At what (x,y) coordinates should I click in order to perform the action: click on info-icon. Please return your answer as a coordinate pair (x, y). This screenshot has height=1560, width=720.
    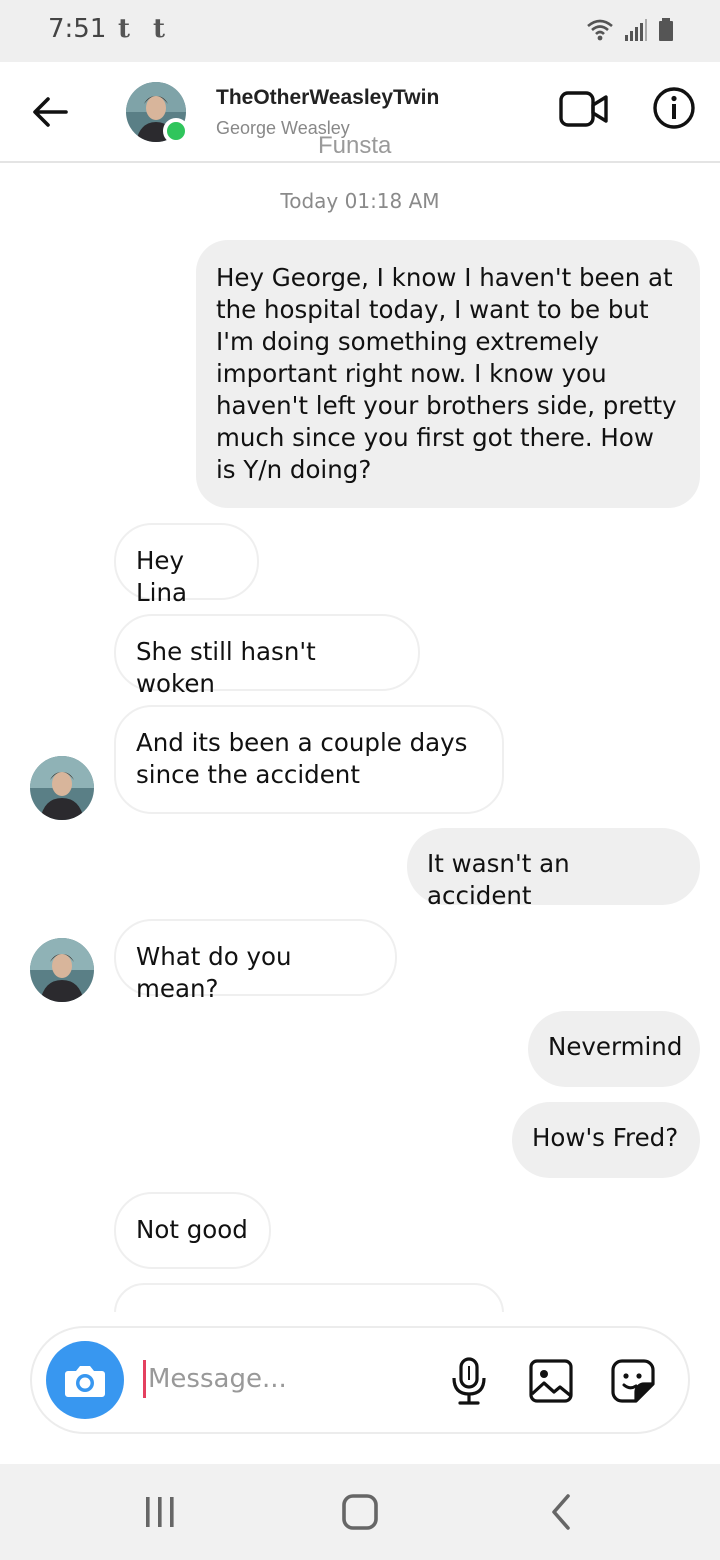
    Looking at the image, I should click on (674, 108).